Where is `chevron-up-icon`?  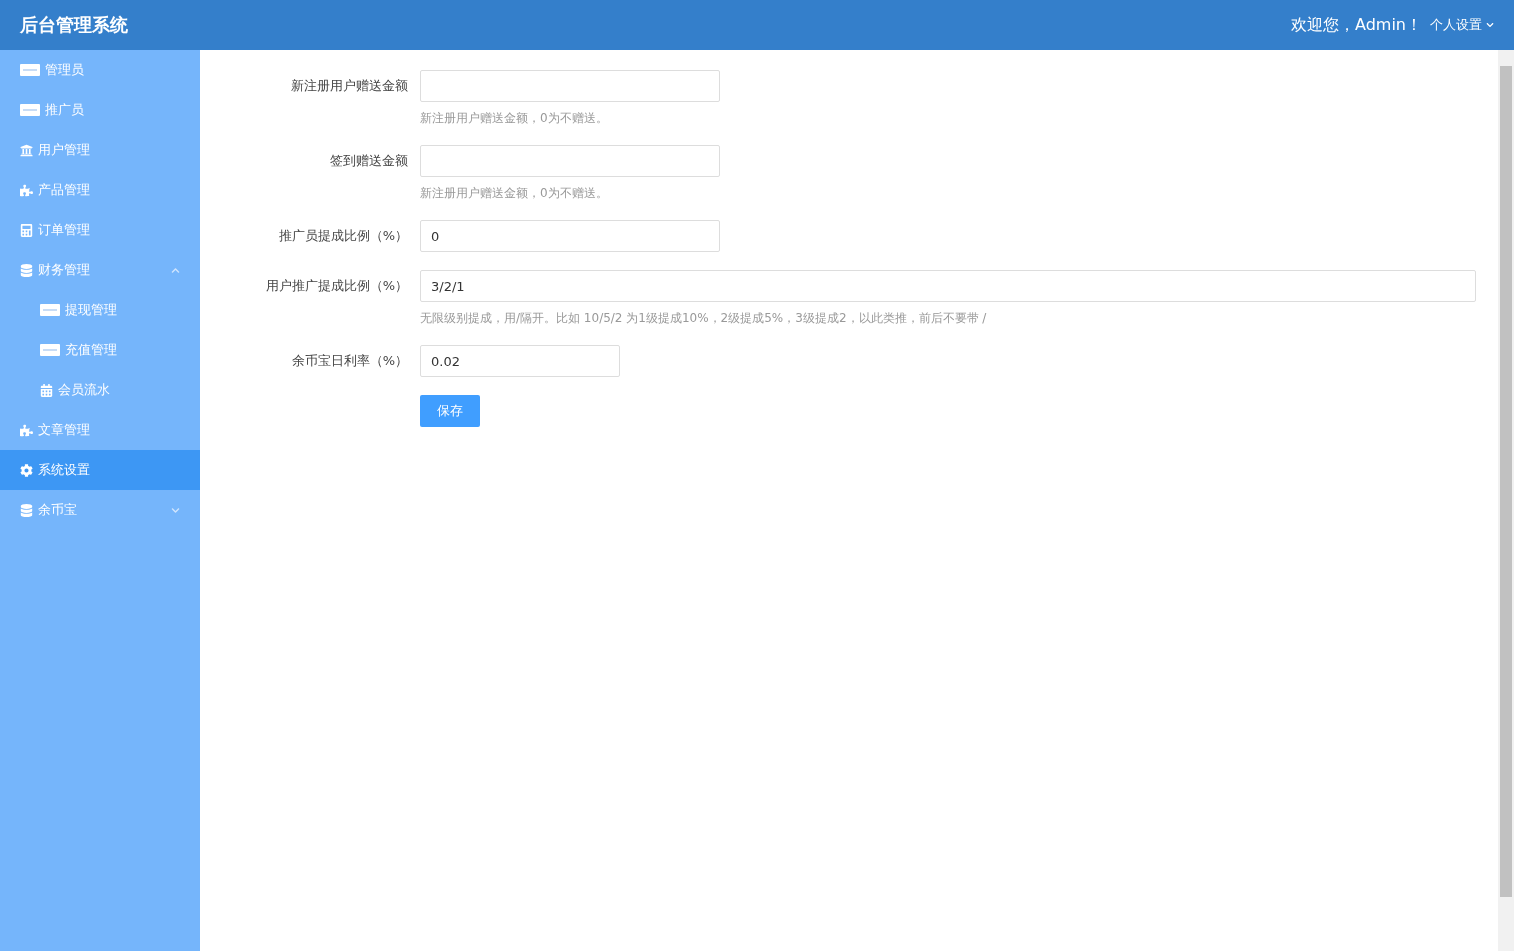
chevron-up-icon is located at coordinates (175, 270).